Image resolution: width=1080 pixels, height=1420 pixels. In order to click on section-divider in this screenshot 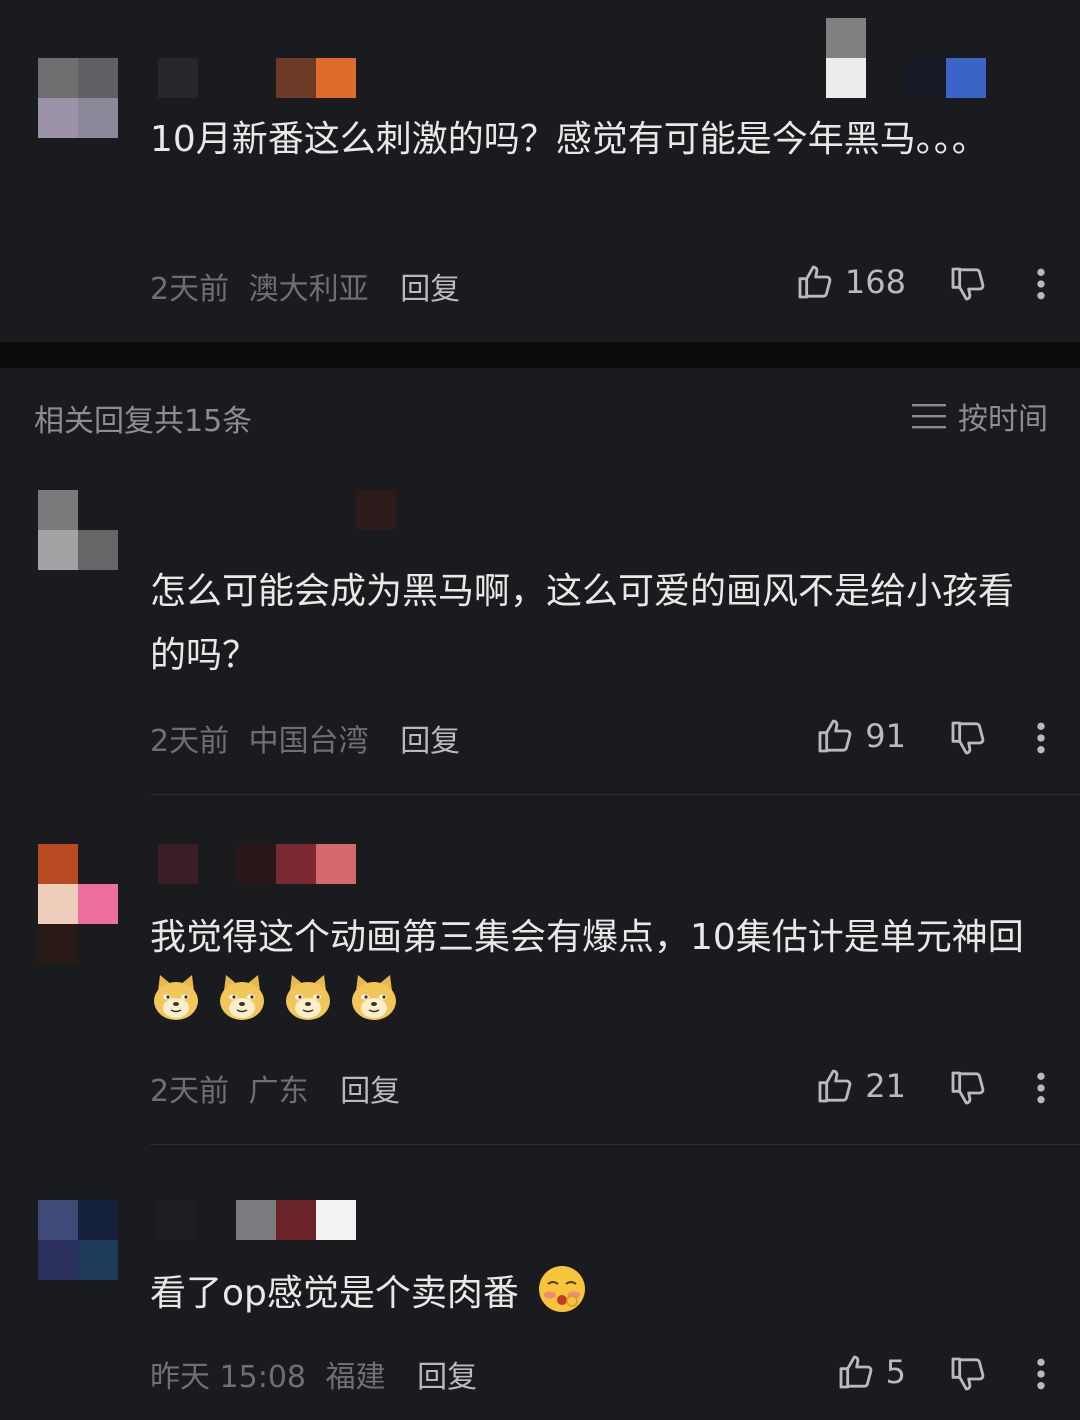, I will do `click(540, 355)`.